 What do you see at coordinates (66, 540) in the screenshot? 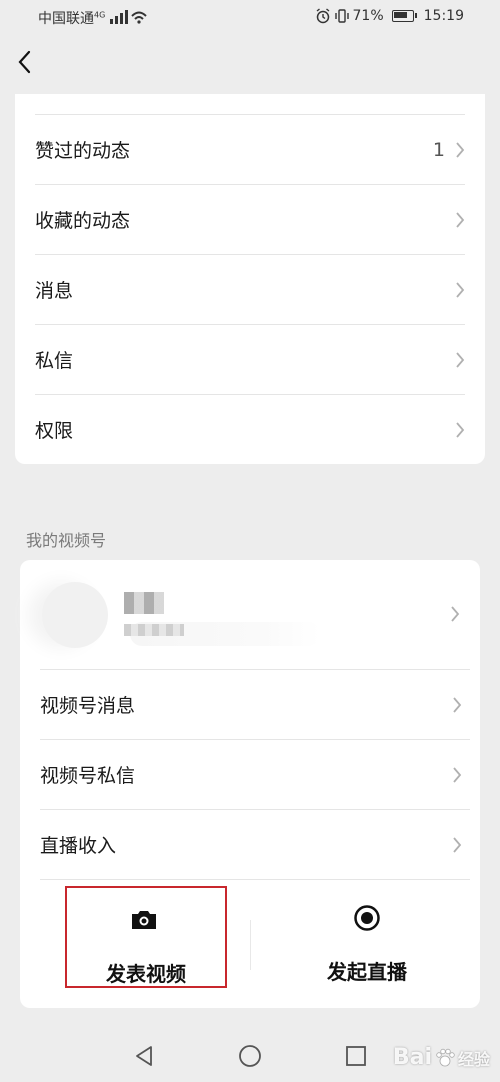
I see `section-title: 我的视频号` at bounding box center [66, 540].